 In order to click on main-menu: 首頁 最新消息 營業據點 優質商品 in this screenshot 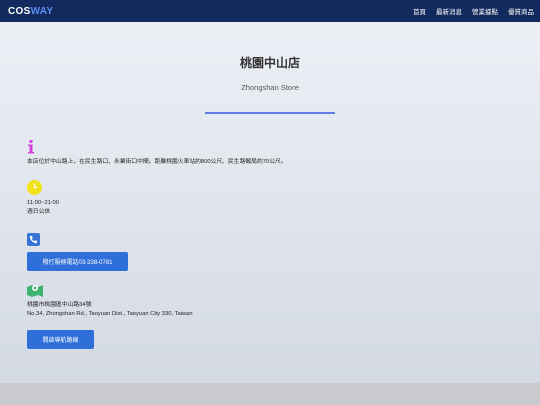, I will do `click(473, 11)`.